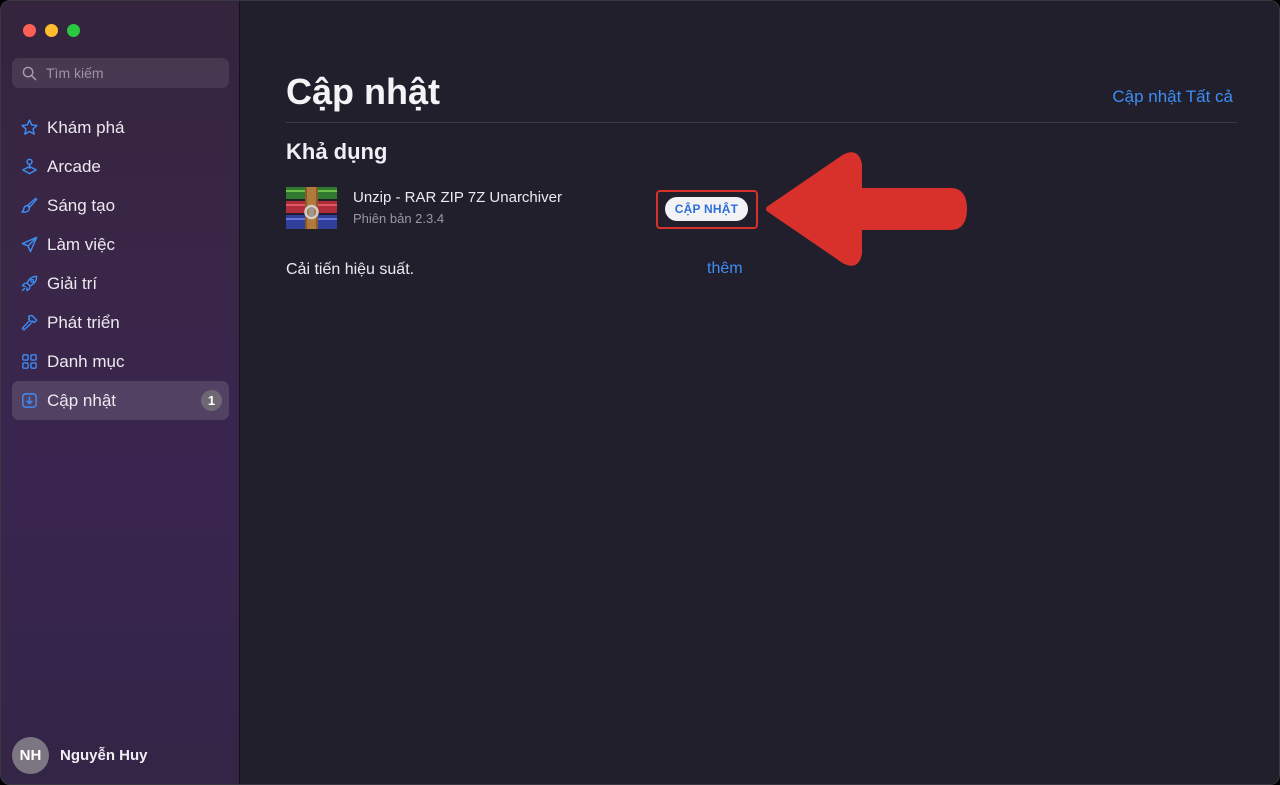 The image size is (1280, 785). I want to click on sidebar-item-categories: Danh mục, so click(120, 361).